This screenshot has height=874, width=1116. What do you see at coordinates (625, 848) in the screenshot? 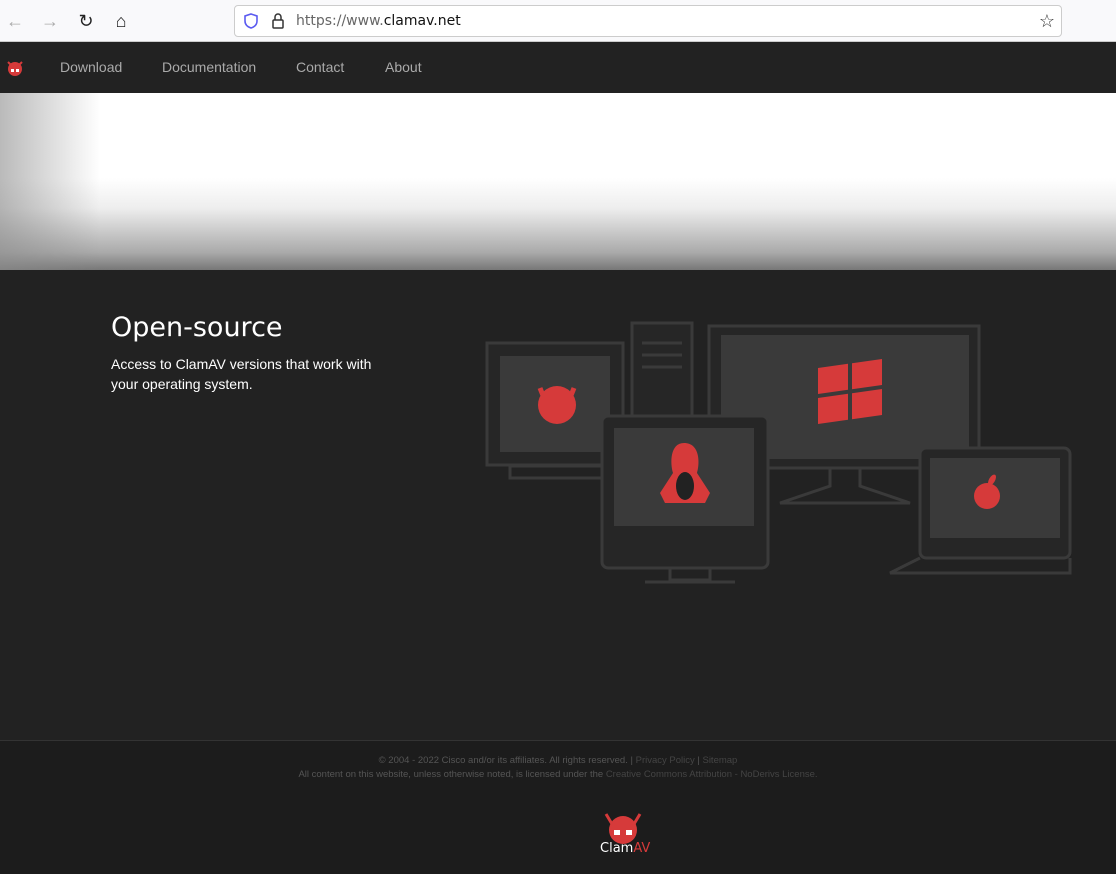
I see `svg-text: ClamAV` at bounding box center [625, 848].